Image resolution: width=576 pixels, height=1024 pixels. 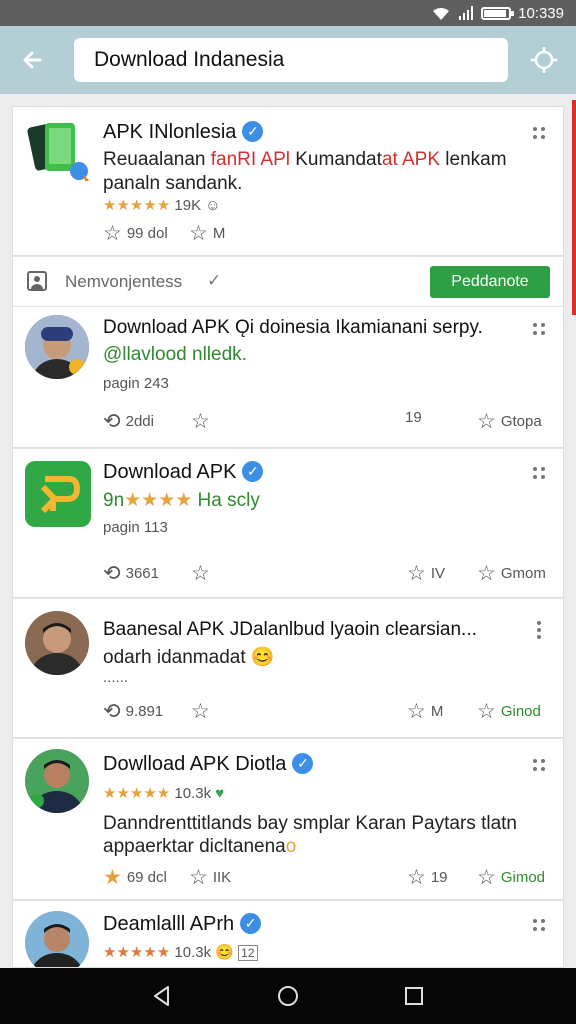 I want to click on scroll-indicator, so click(x=574, y=207).